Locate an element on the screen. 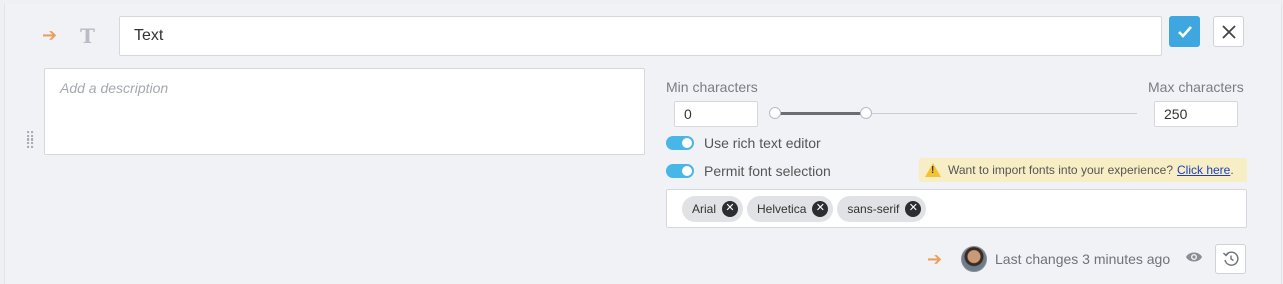 The height and width of the screenshot is (284, 1283). font-tag-label: Helvetica is located at coordinates (782, 208).